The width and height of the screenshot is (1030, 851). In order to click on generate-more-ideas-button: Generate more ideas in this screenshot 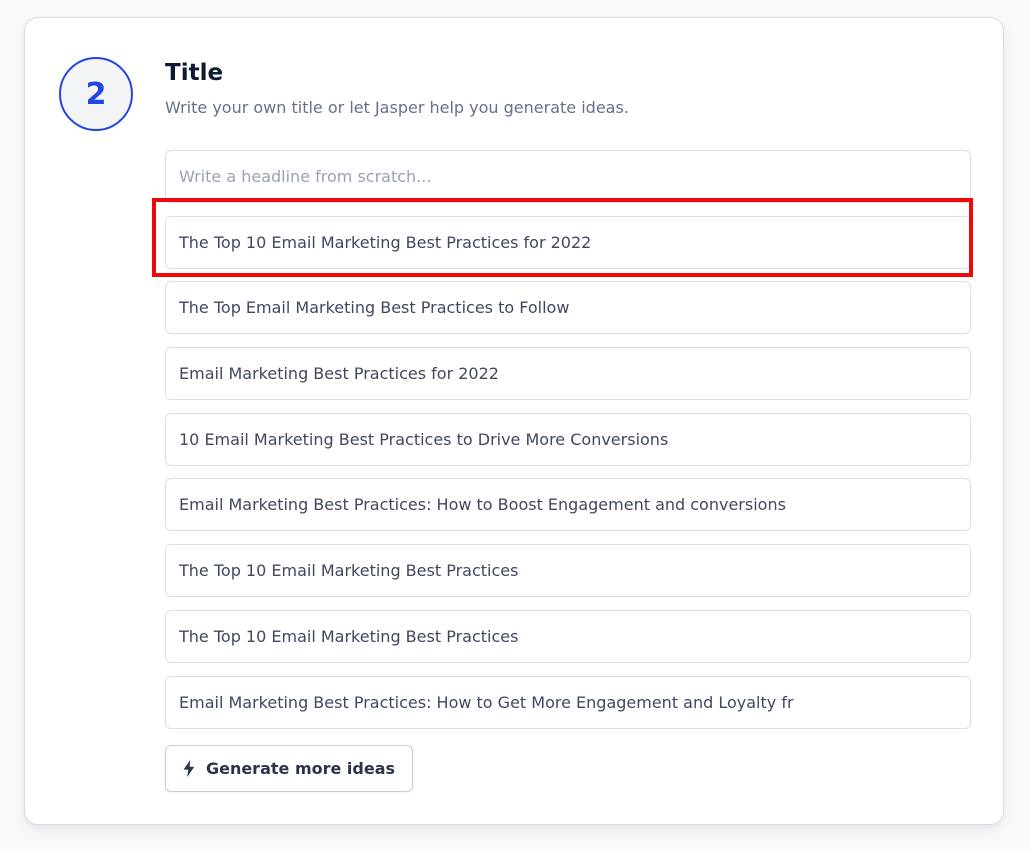, I will do `click(289, 768)`.